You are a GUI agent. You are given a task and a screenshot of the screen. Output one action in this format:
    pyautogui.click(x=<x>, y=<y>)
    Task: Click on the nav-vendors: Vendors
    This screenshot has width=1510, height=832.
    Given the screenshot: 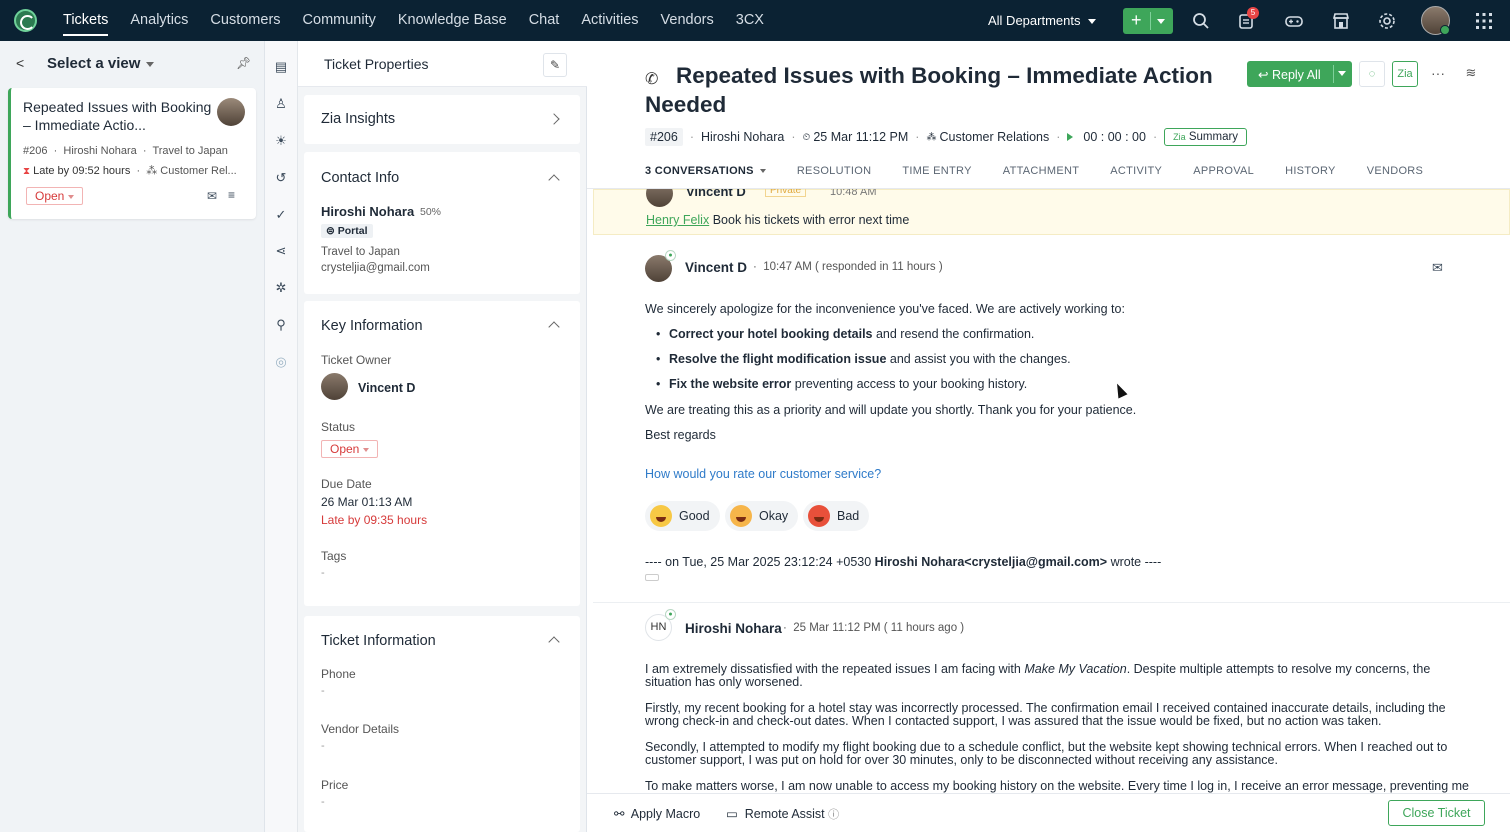 What is the action you would take?
    pyautogui.click(x=687, y=20)
    